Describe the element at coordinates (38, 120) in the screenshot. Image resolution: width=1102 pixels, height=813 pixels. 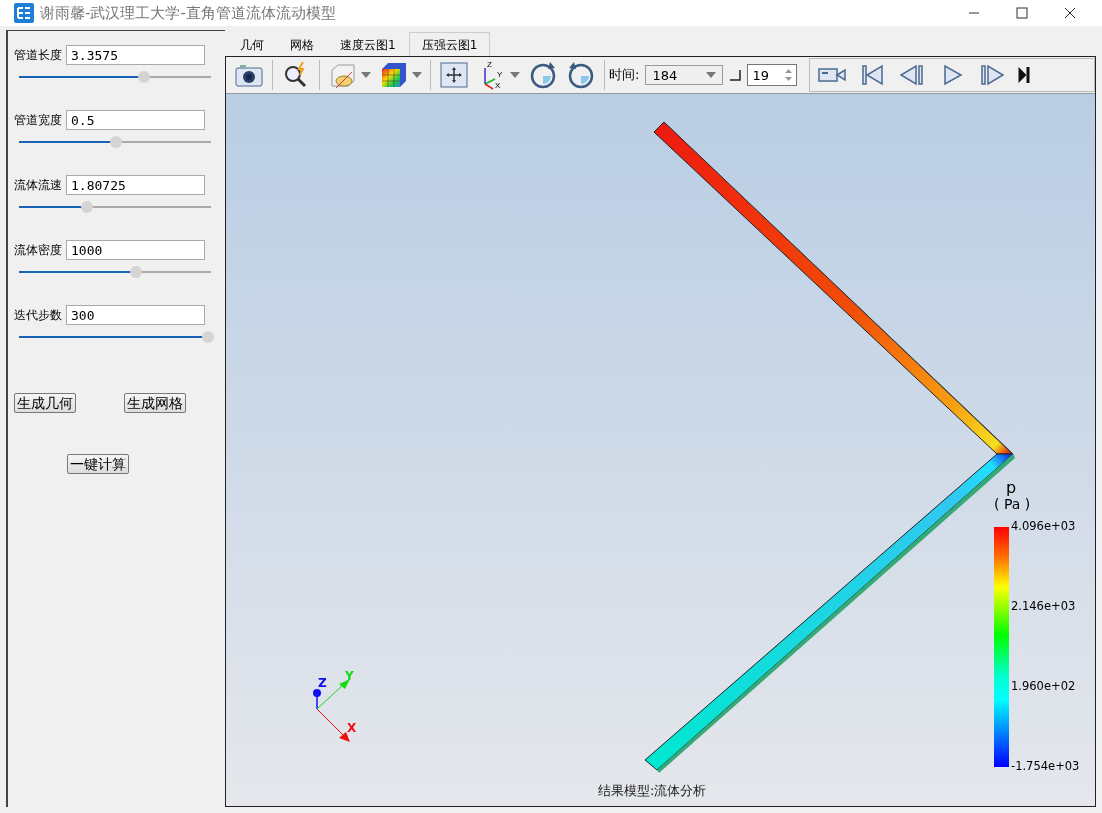
I see `parameter-label: 管道宽度` at that location.